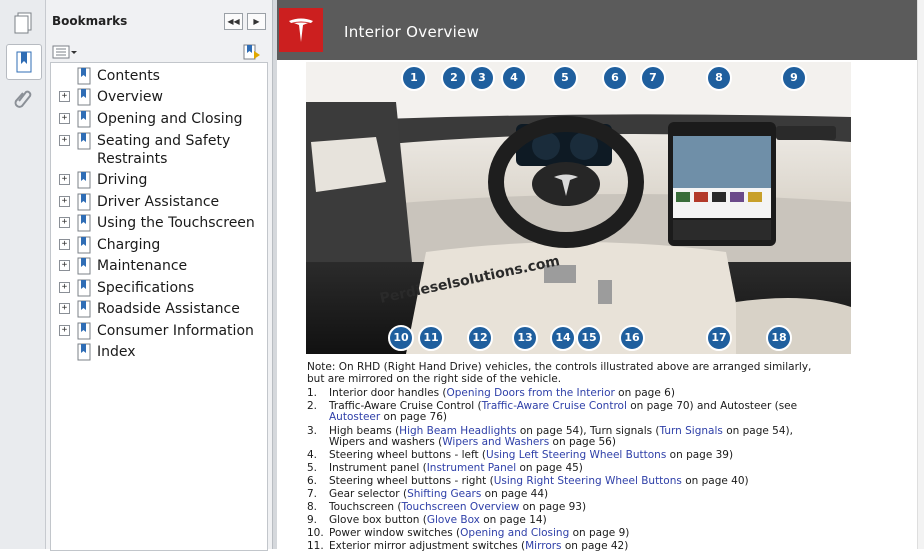 The width and height of the screenshot is (924, 553). I want to click on callout-13: 13, so click(525, 338).